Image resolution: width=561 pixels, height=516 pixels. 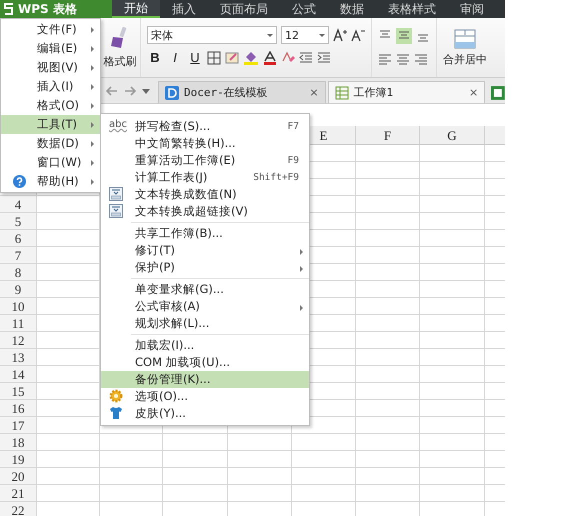 I want to click on ribbon-tab: 审阅, so click(x=472, y=9).